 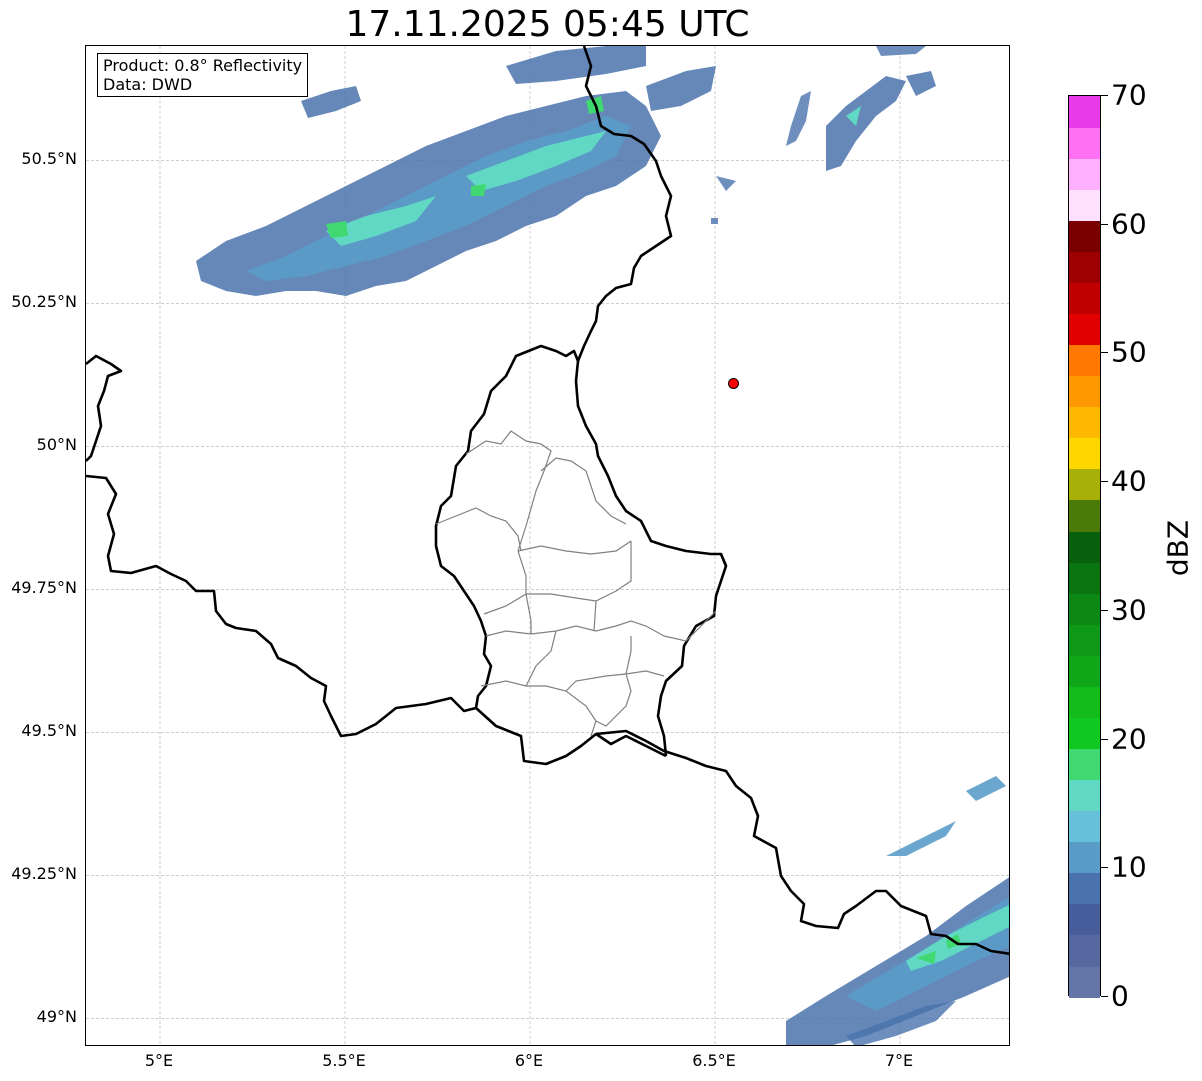 What do you see at coordinates (714, 1060) in the screenshot?
I see `lon-tick-label: 6.5°E` at bounding box center [714, 1060].